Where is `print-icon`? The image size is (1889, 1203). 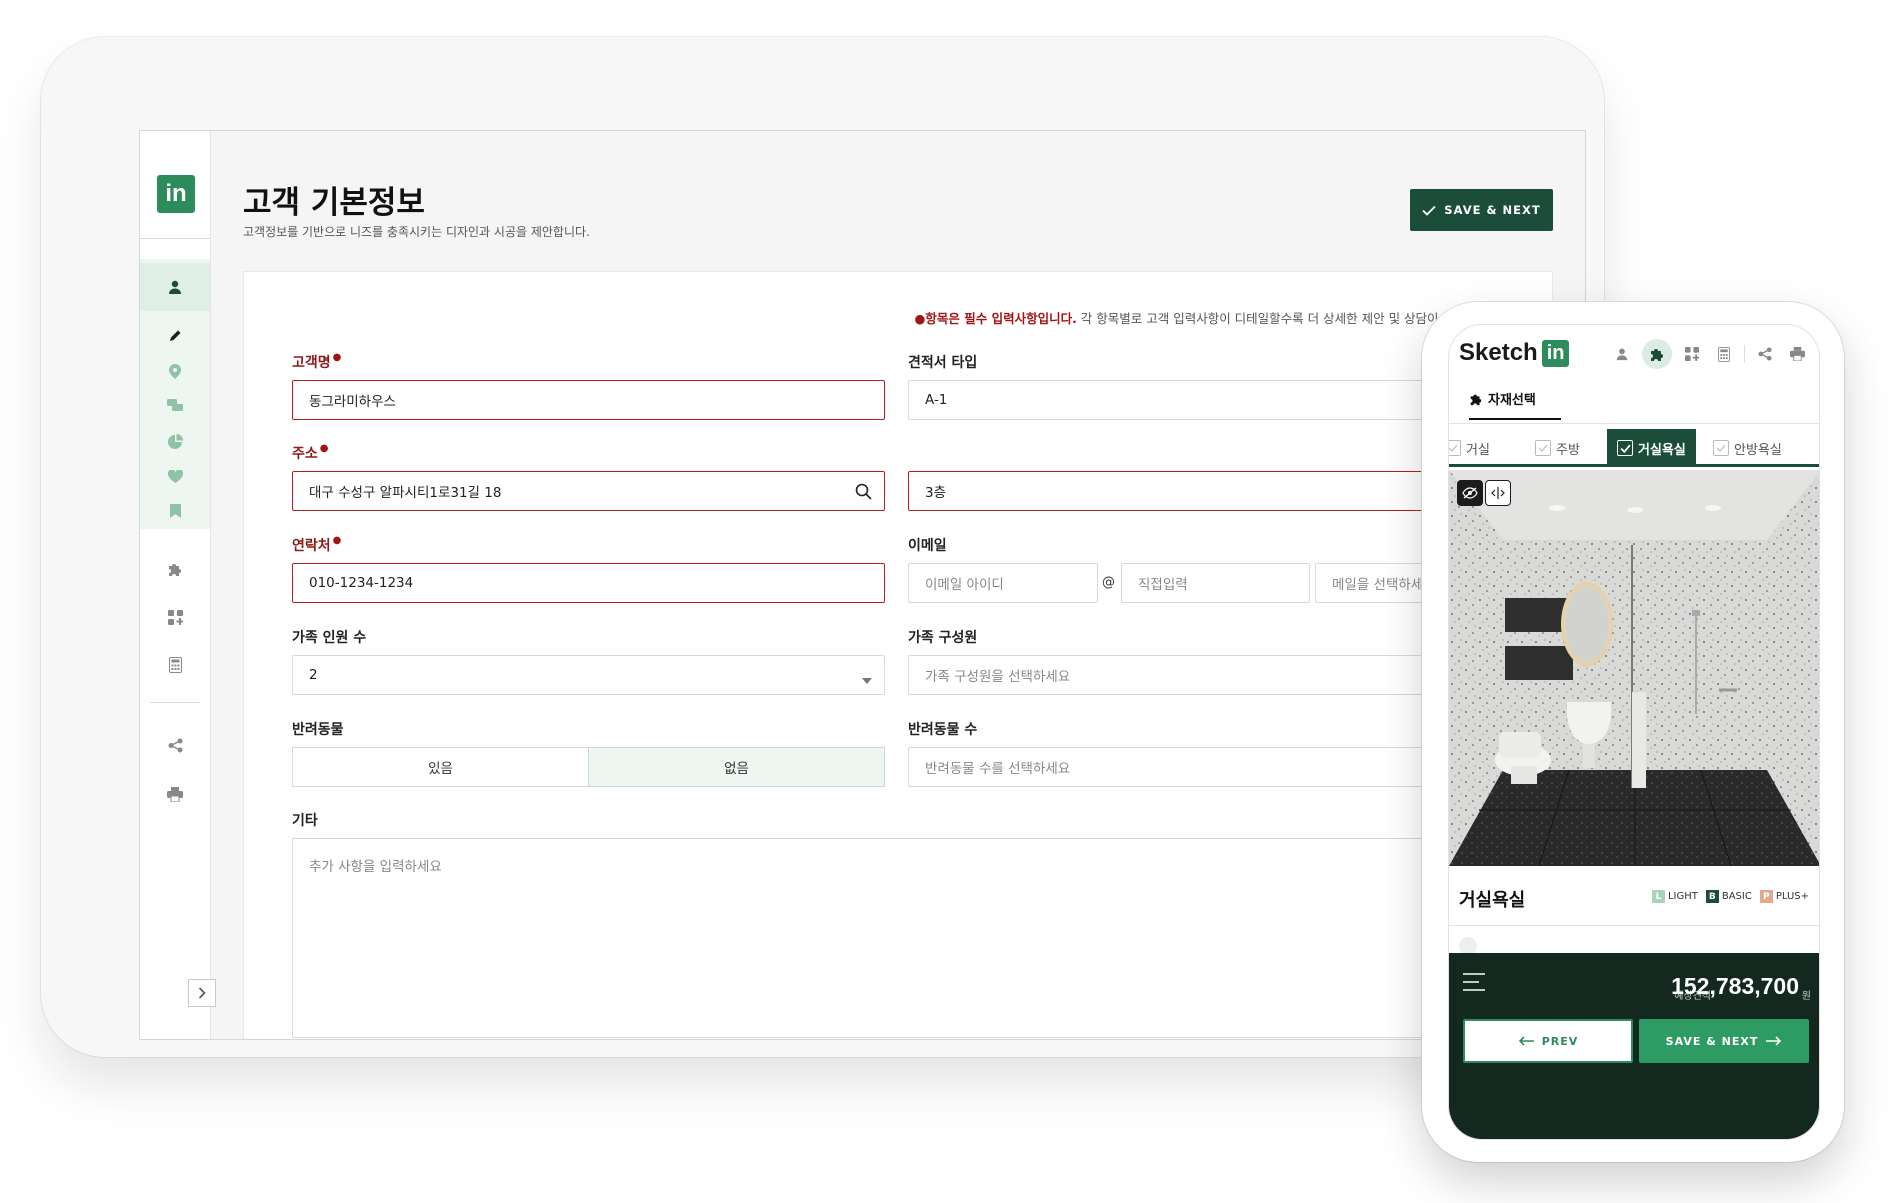
print-icon is located at coordinates (1797, 354).